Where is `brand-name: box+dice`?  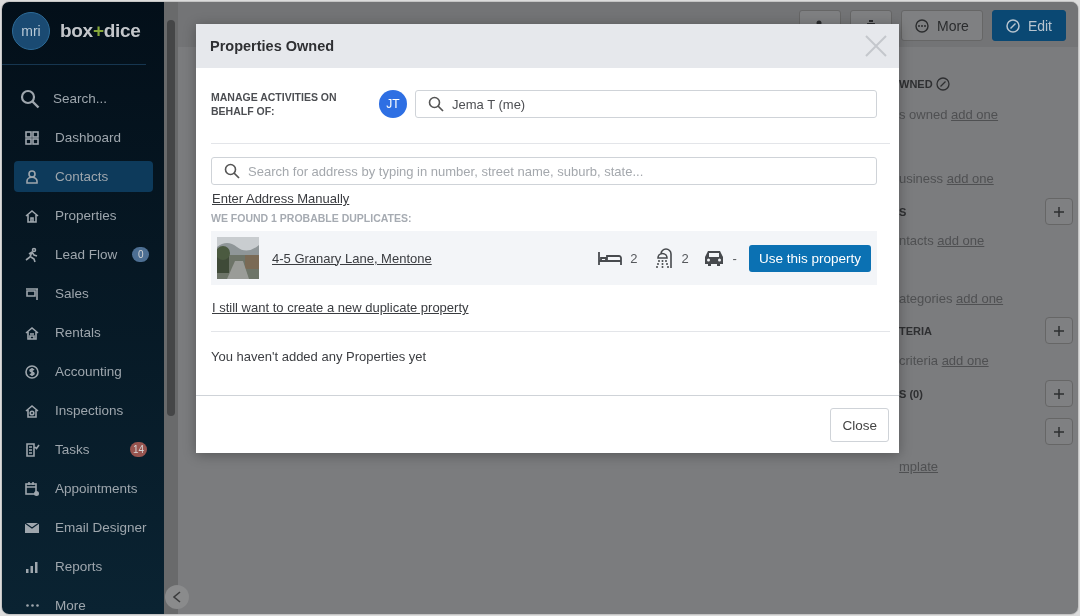
brand-name: box+dice is located at coordinates (100, 31).